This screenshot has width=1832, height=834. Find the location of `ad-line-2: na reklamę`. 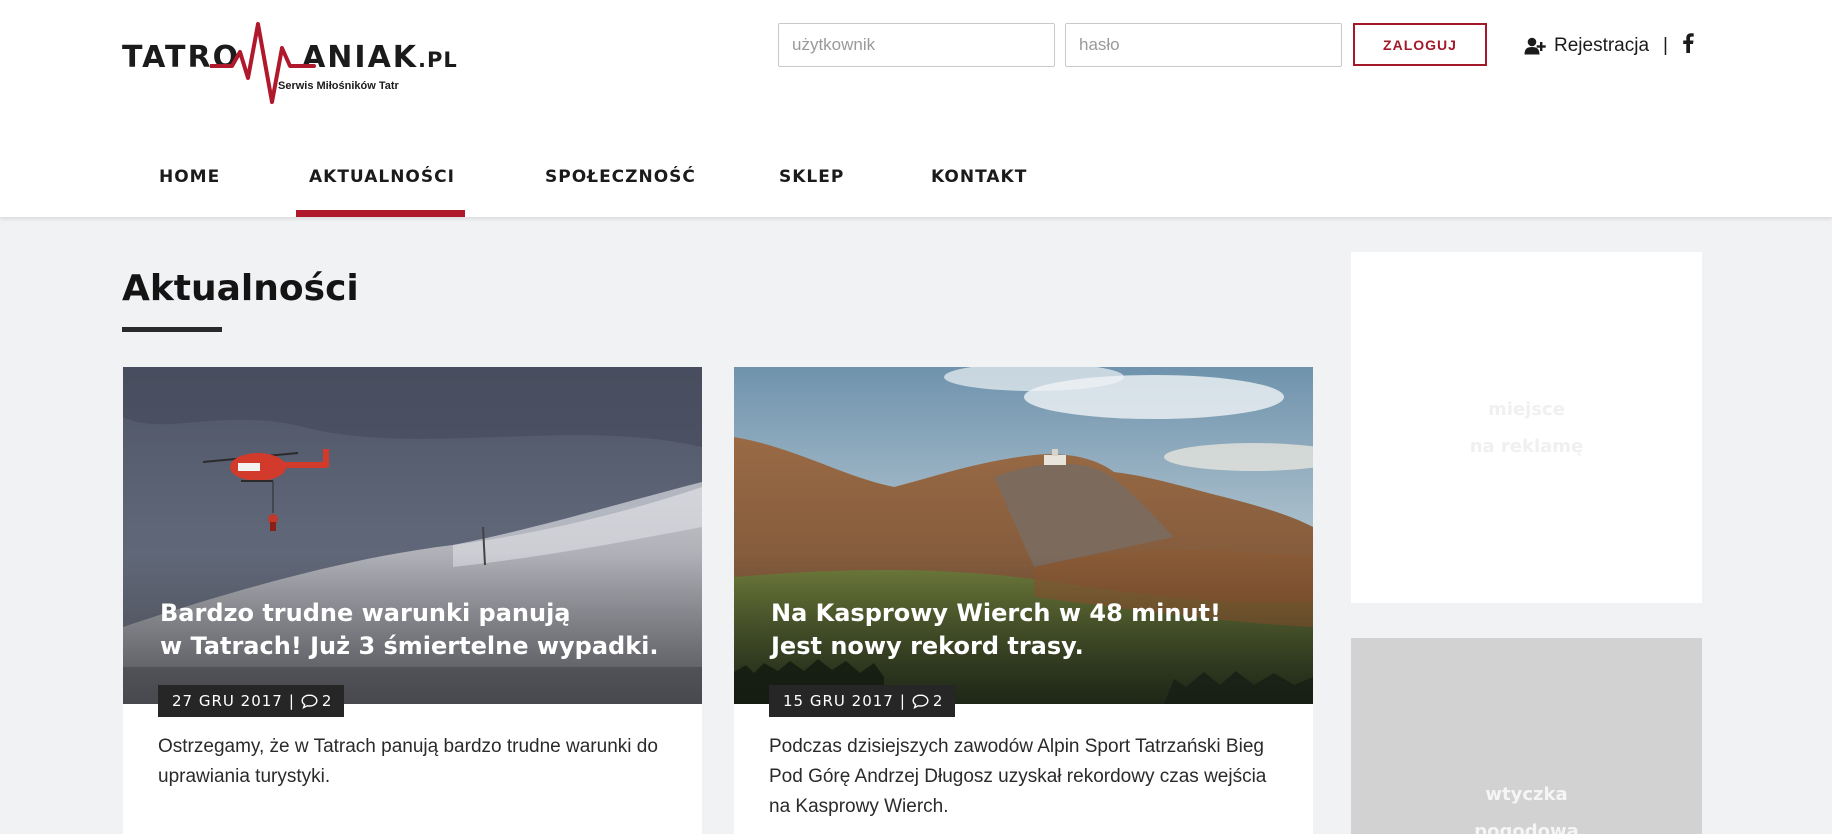

ad-line-2: na reklamę is located at coordinates (1526, 446).